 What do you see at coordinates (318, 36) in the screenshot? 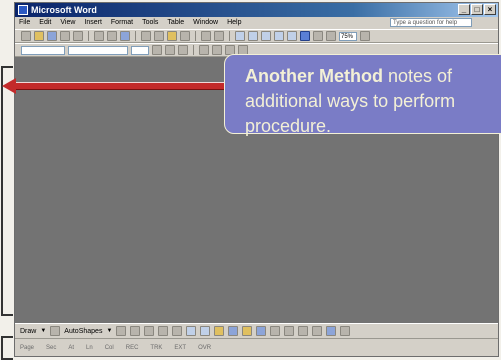
I see `document-map-icon` at bounding box center [318, 36].